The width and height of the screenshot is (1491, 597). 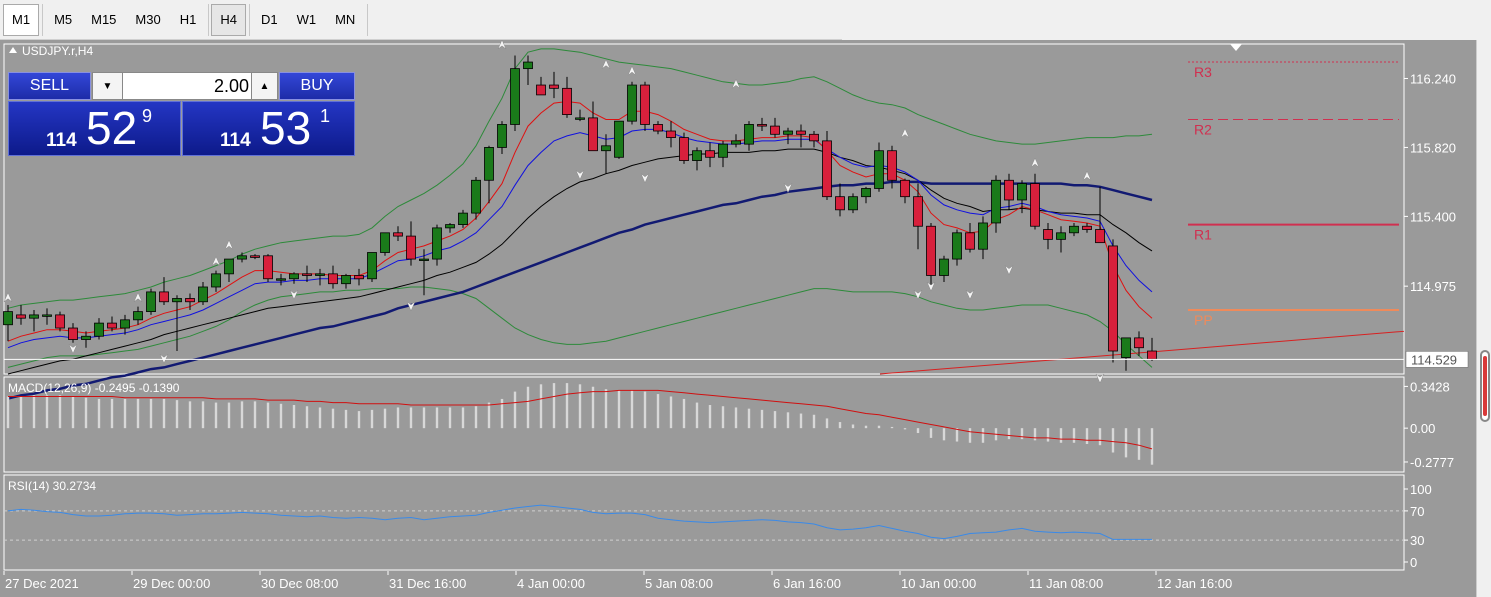 What do you see at coordinates (1433, 286) in the screenshot?
I see `price-axis-tick-label: 114.975` at bounding box center [1433, 286].